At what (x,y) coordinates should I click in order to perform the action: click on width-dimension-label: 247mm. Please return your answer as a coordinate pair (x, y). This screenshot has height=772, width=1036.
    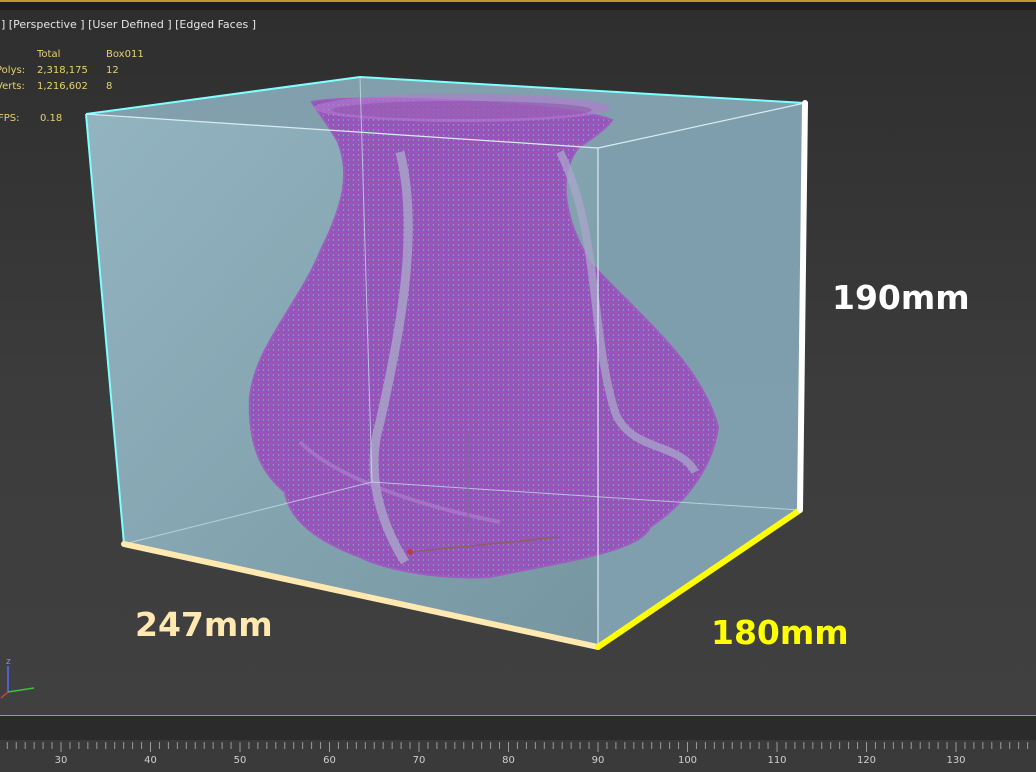
    Looking at the image, I should click on (204, 624).